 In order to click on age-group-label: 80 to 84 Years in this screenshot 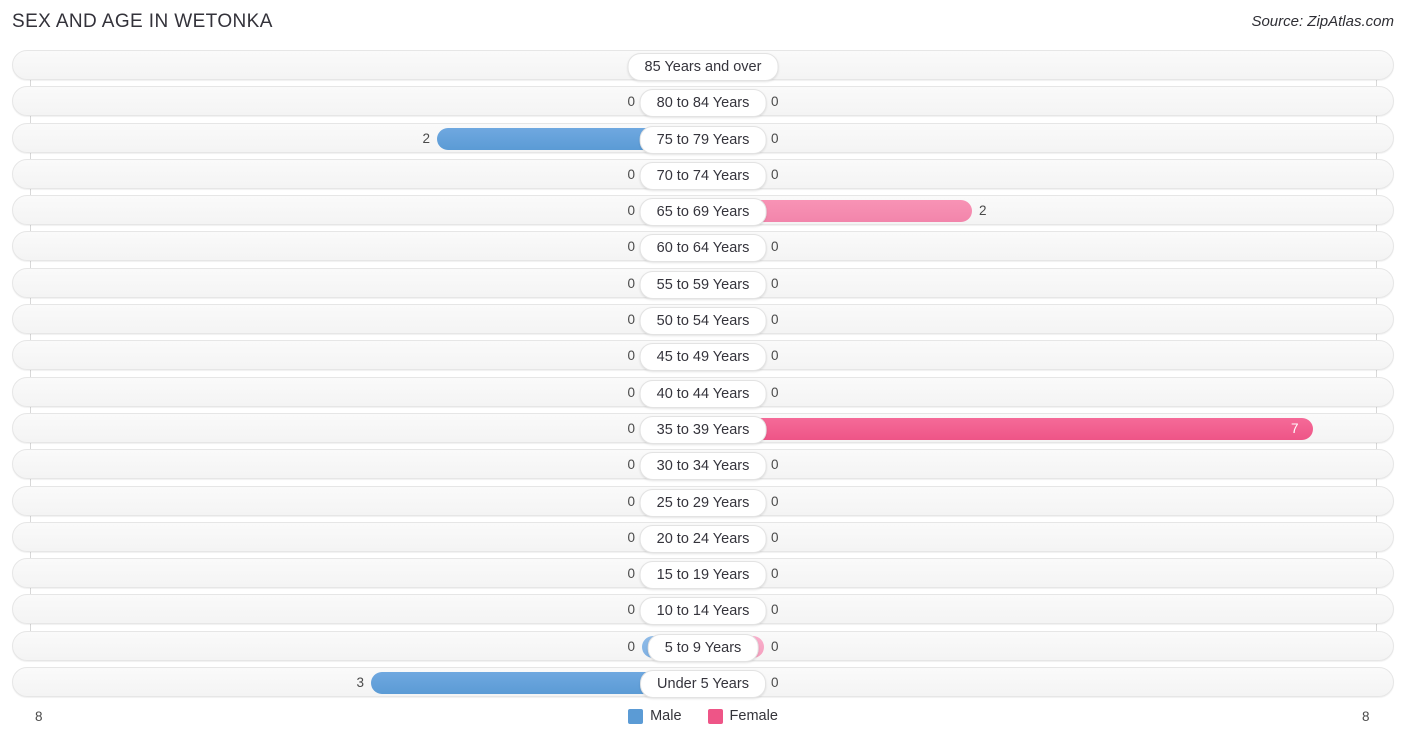, I will do `click(703, 103)`.